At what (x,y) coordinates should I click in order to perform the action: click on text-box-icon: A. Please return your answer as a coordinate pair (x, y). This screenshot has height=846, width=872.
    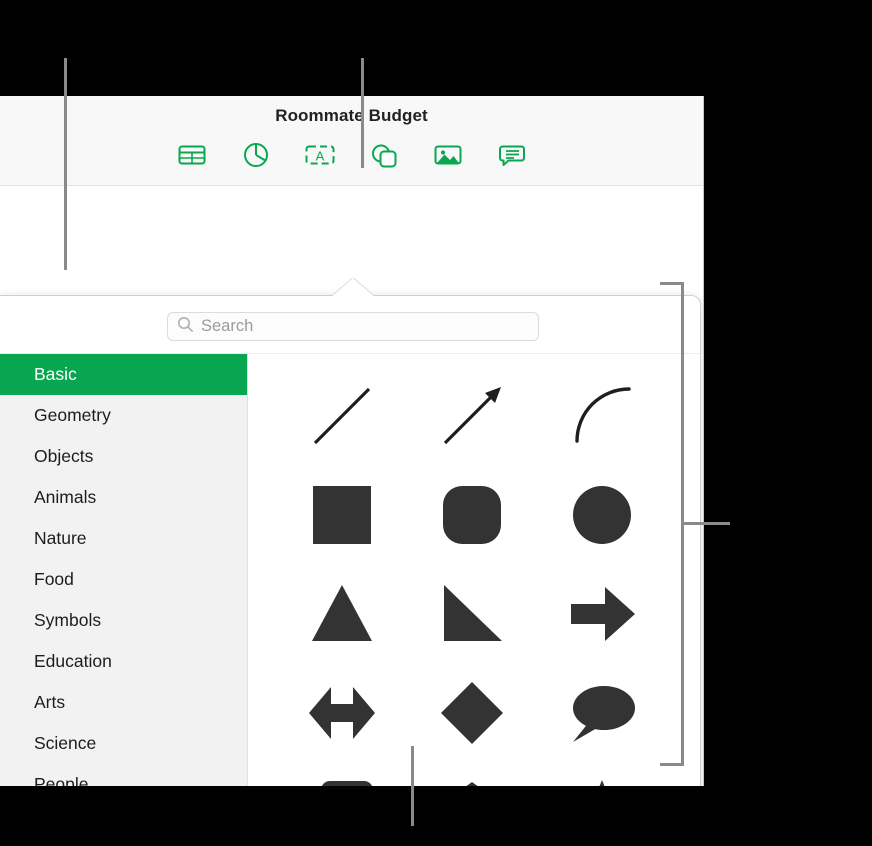
    Looking at the image, I should click on (320, 155).